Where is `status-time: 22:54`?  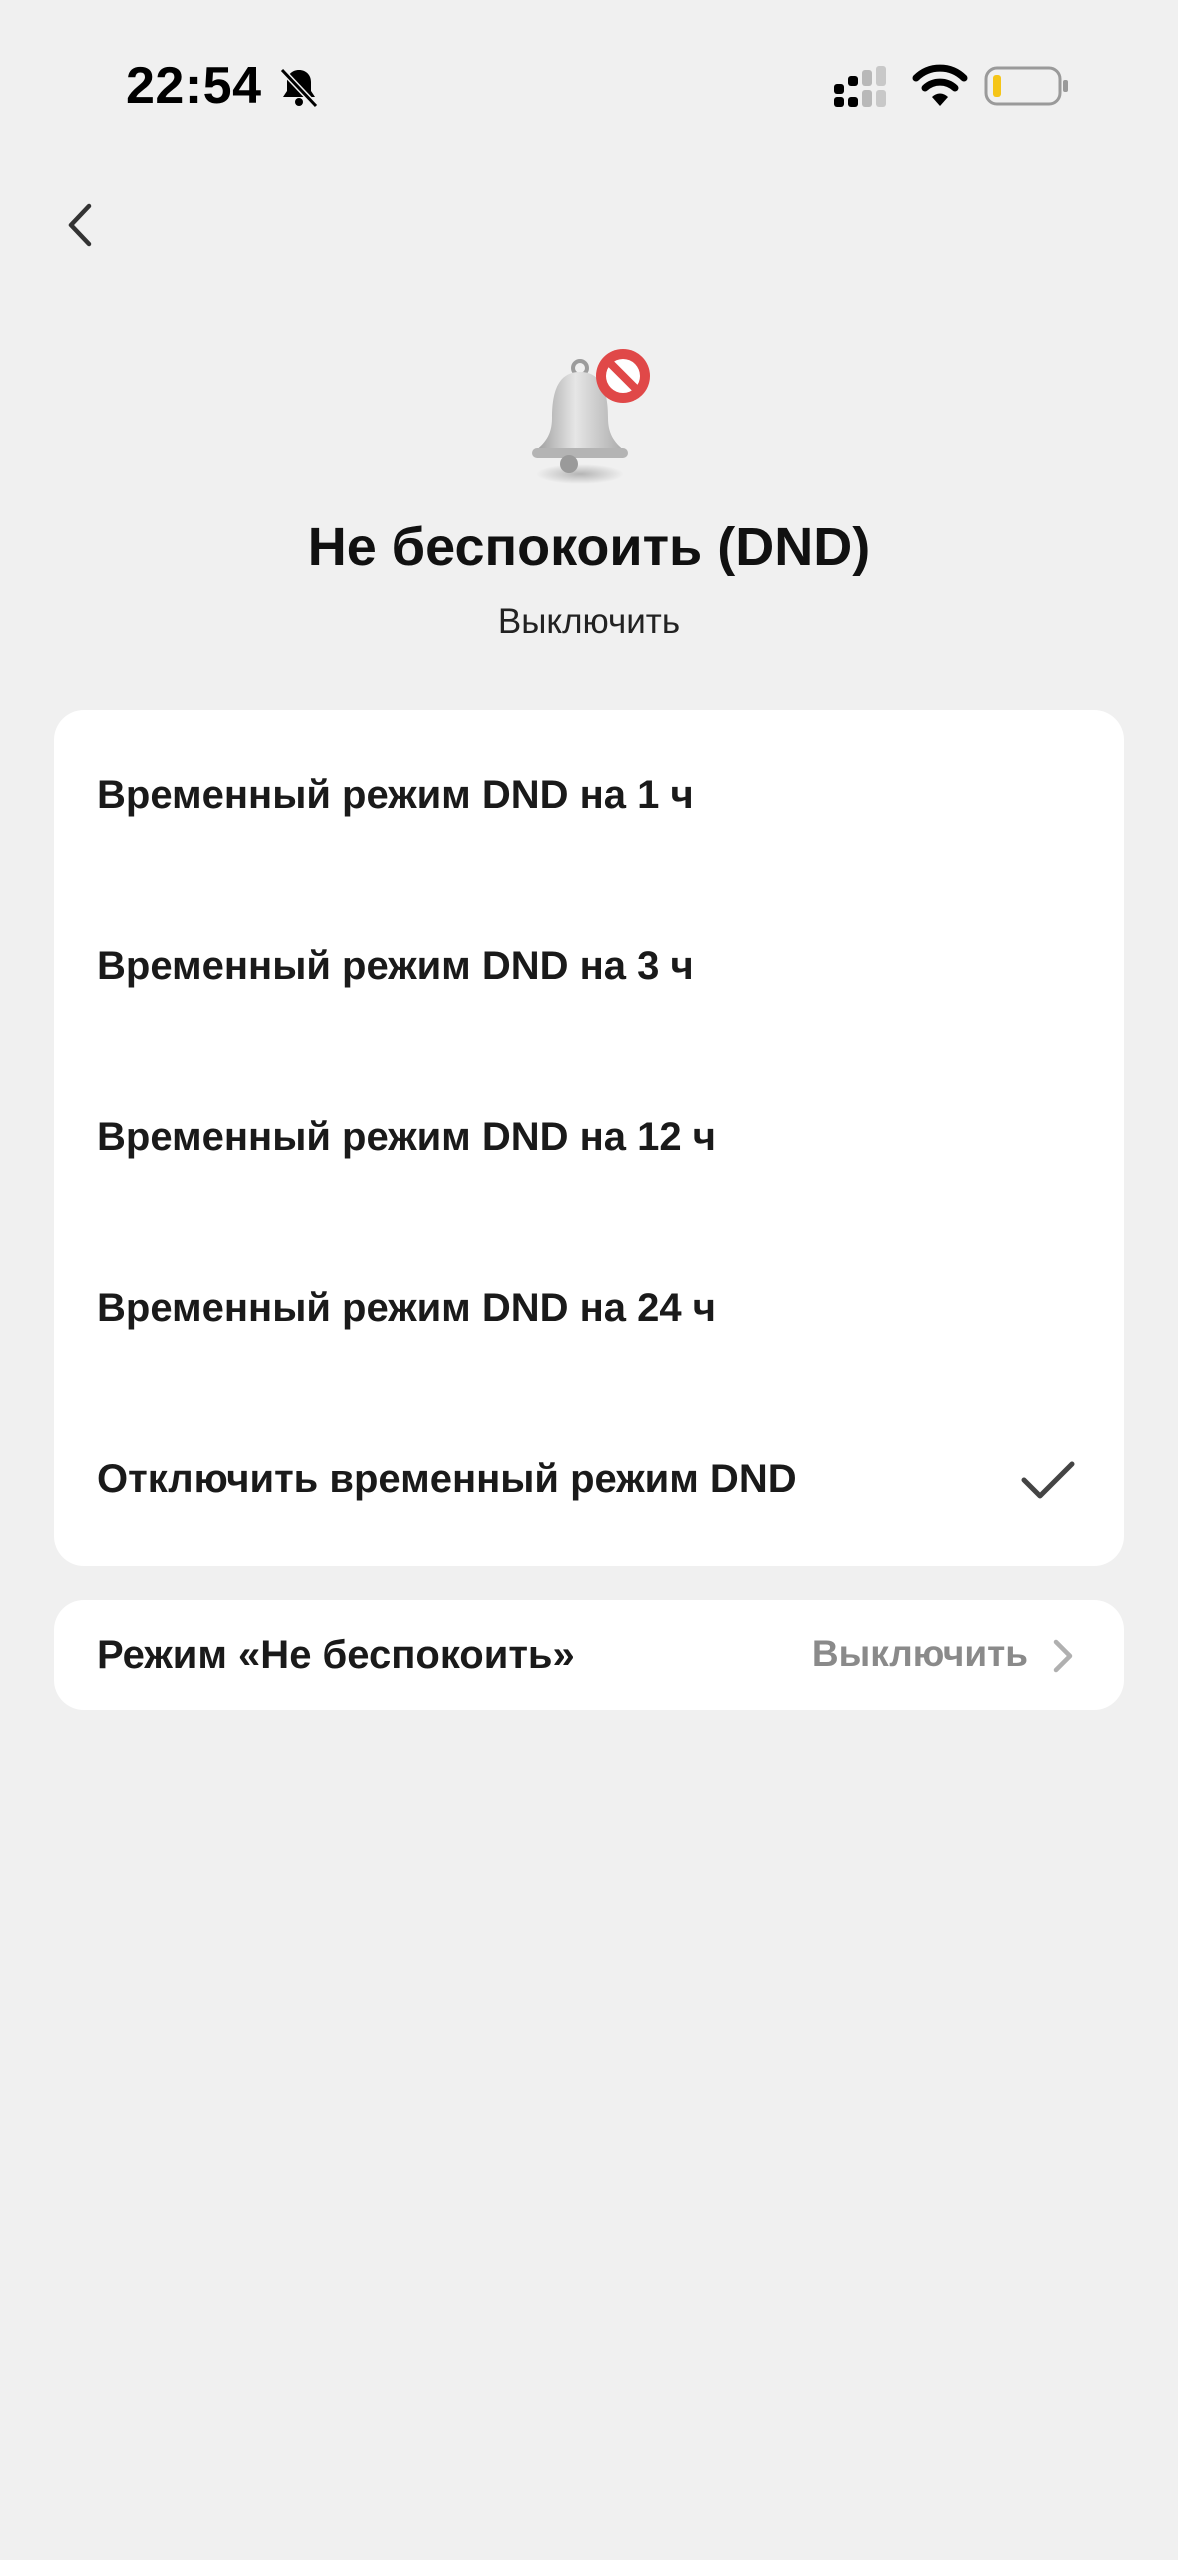 status-time: 22:54 is located at coordinates (194, 86).